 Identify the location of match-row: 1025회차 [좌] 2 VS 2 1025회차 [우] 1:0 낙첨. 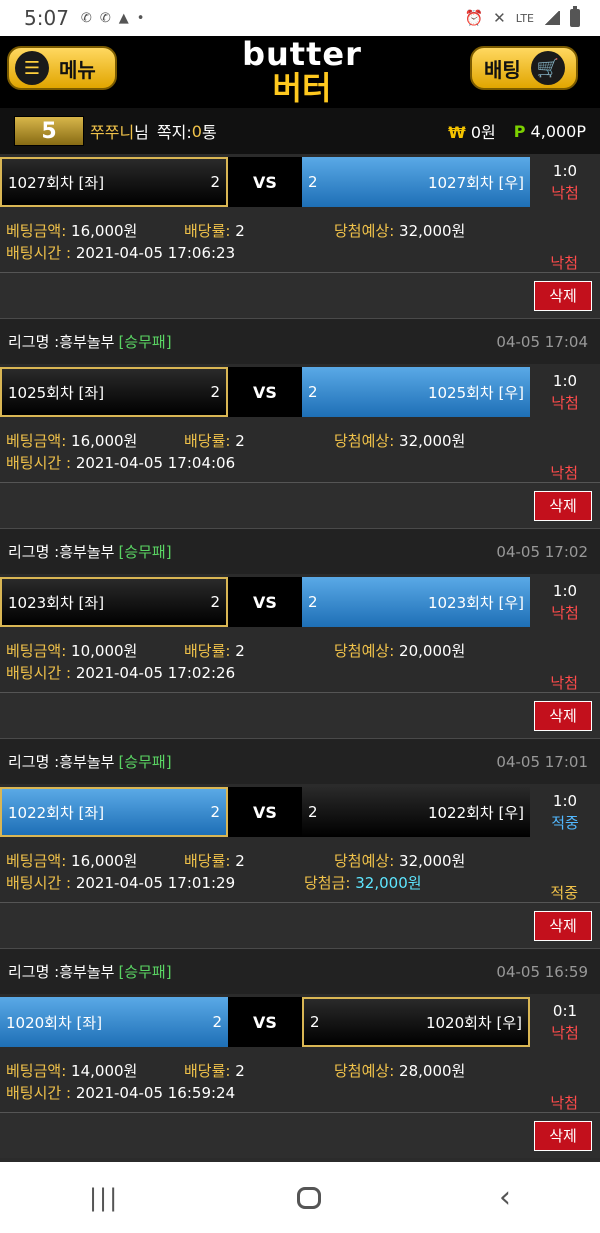
(300, 392).